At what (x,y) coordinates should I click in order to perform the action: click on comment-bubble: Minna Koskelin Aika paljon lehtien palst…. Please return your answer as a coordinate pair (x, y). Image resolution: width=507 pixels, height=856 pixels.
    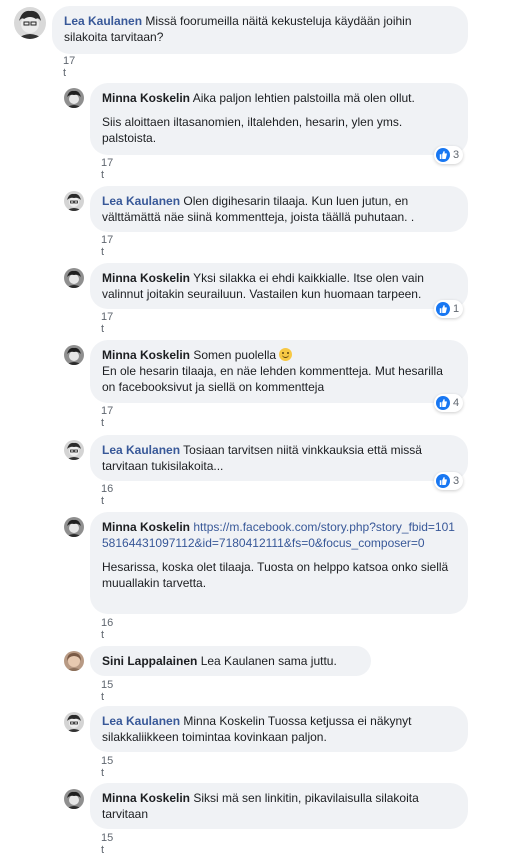
    Looking at the image, I should click on (279, 119).